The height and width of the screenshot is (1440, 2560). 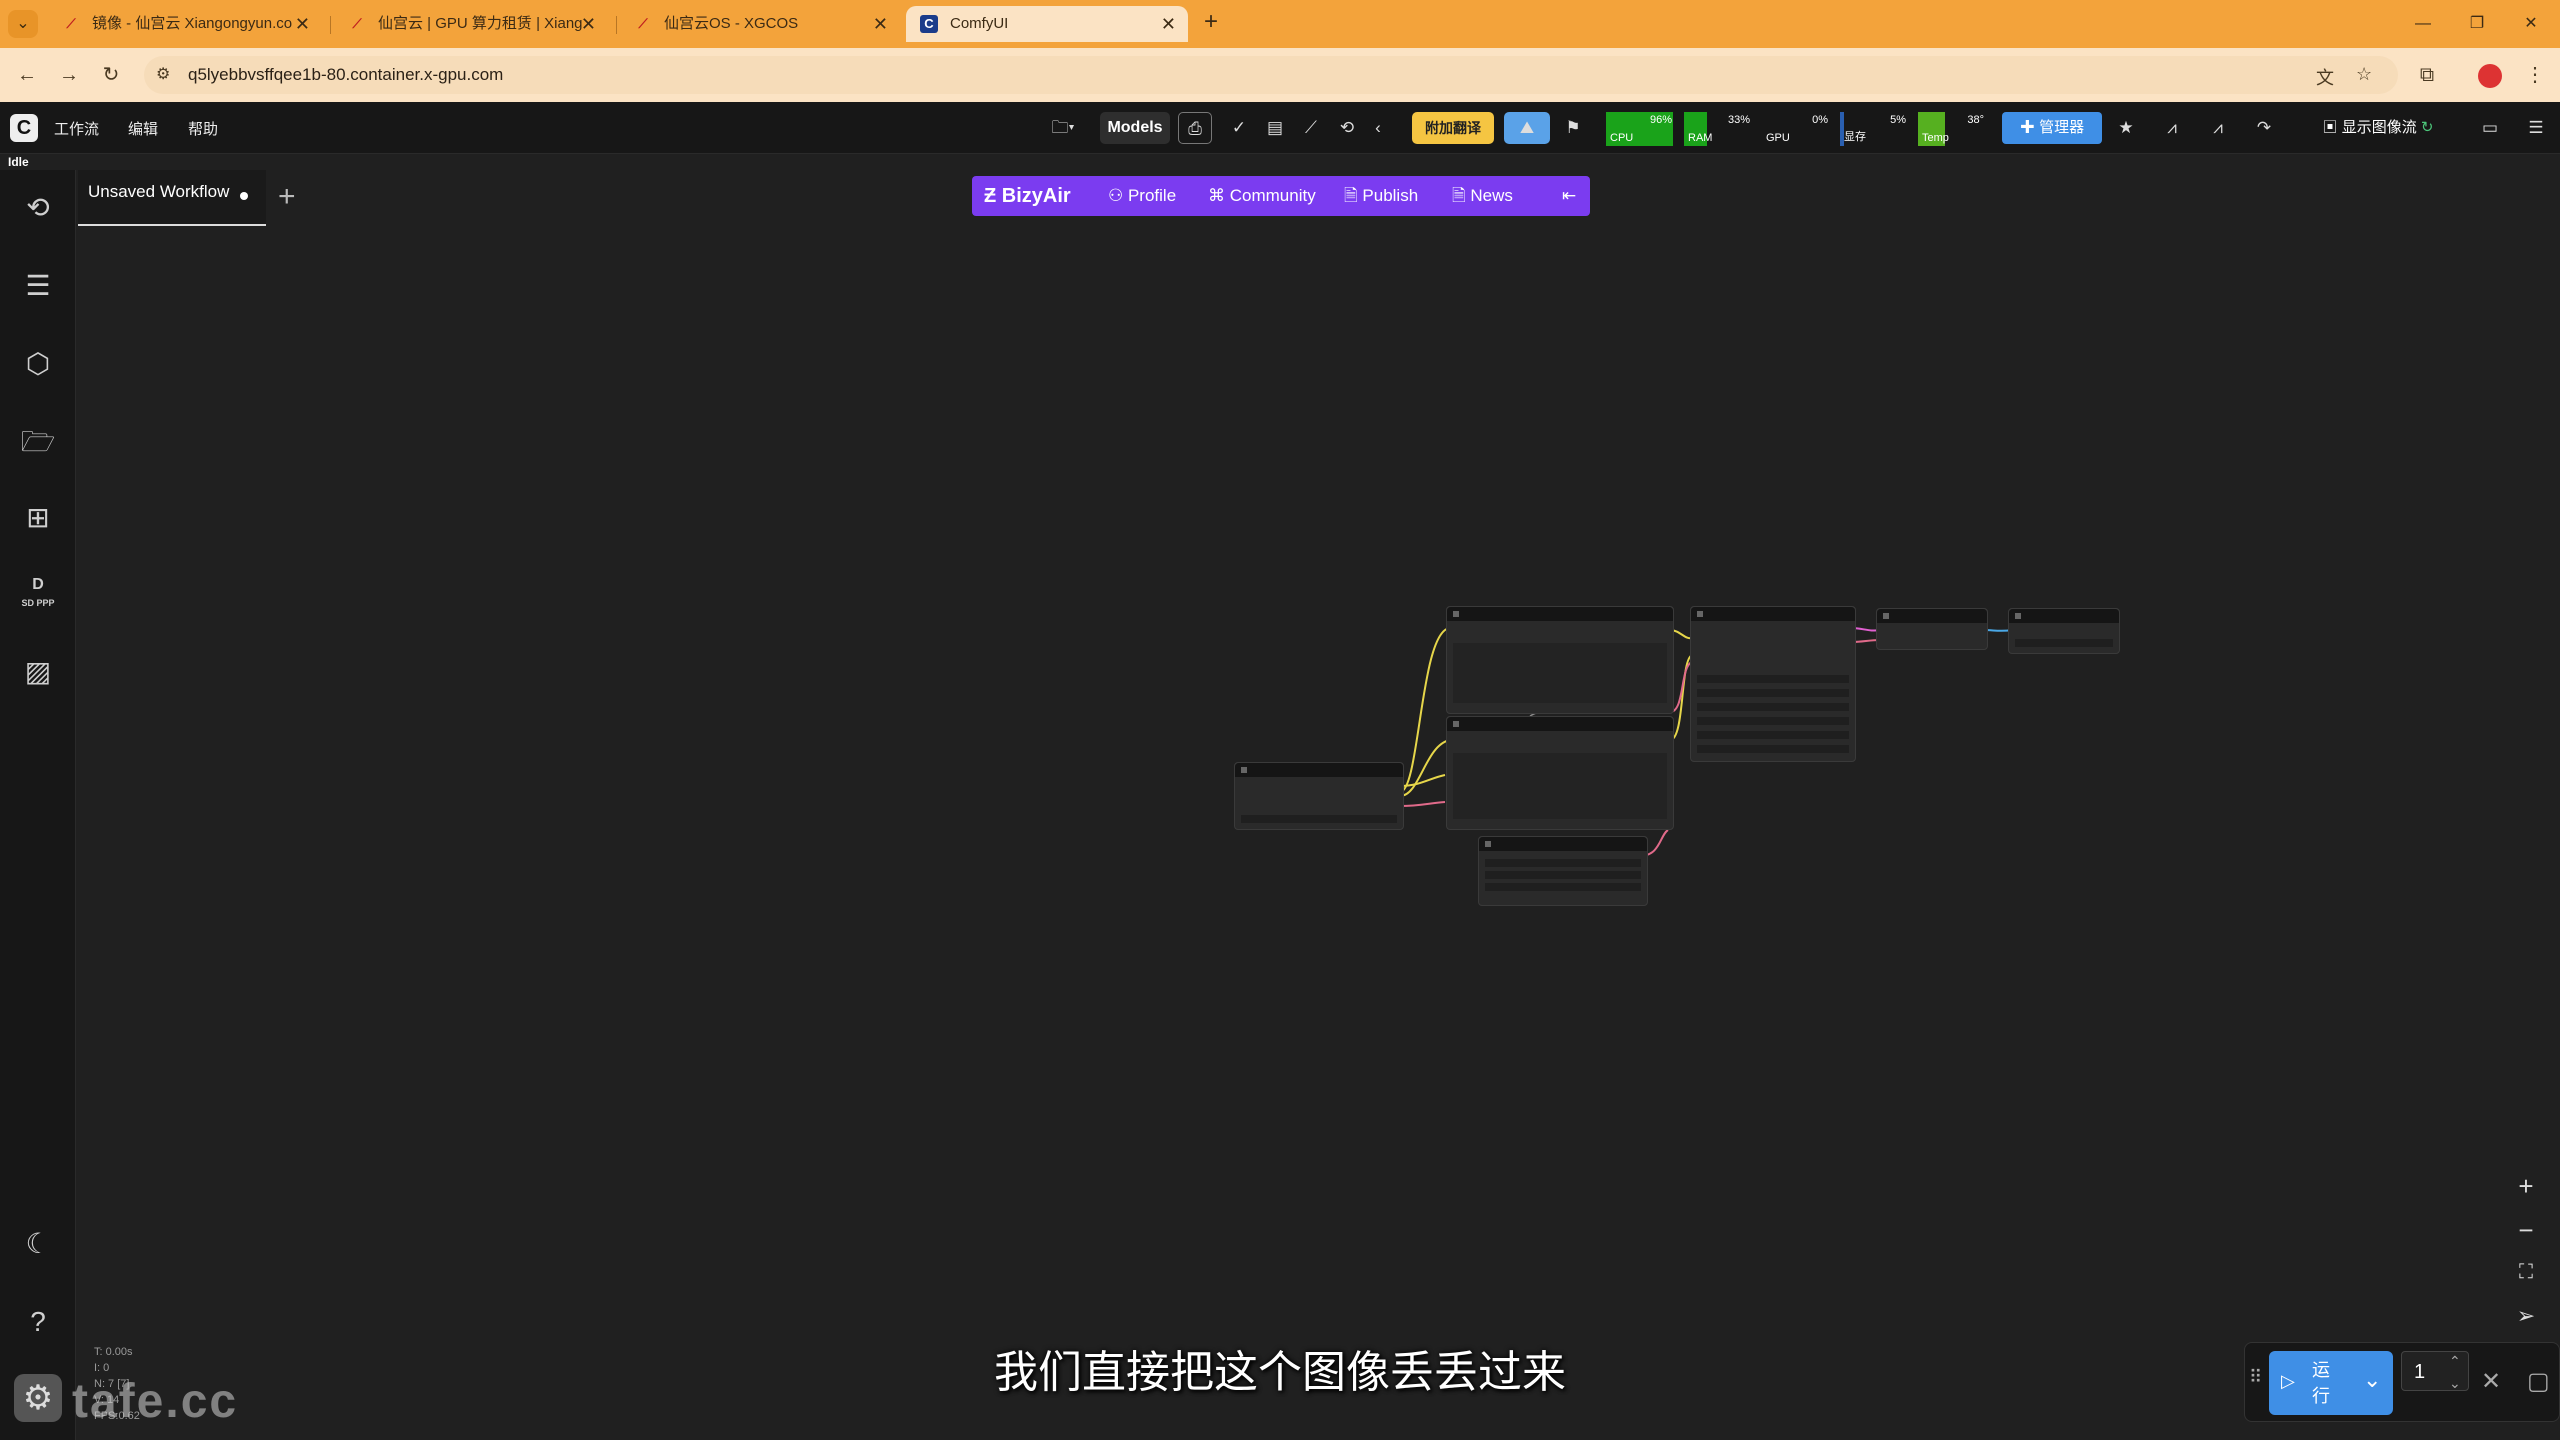 I want to click on load-checkpoint-node, so click(x=1319, y=796).